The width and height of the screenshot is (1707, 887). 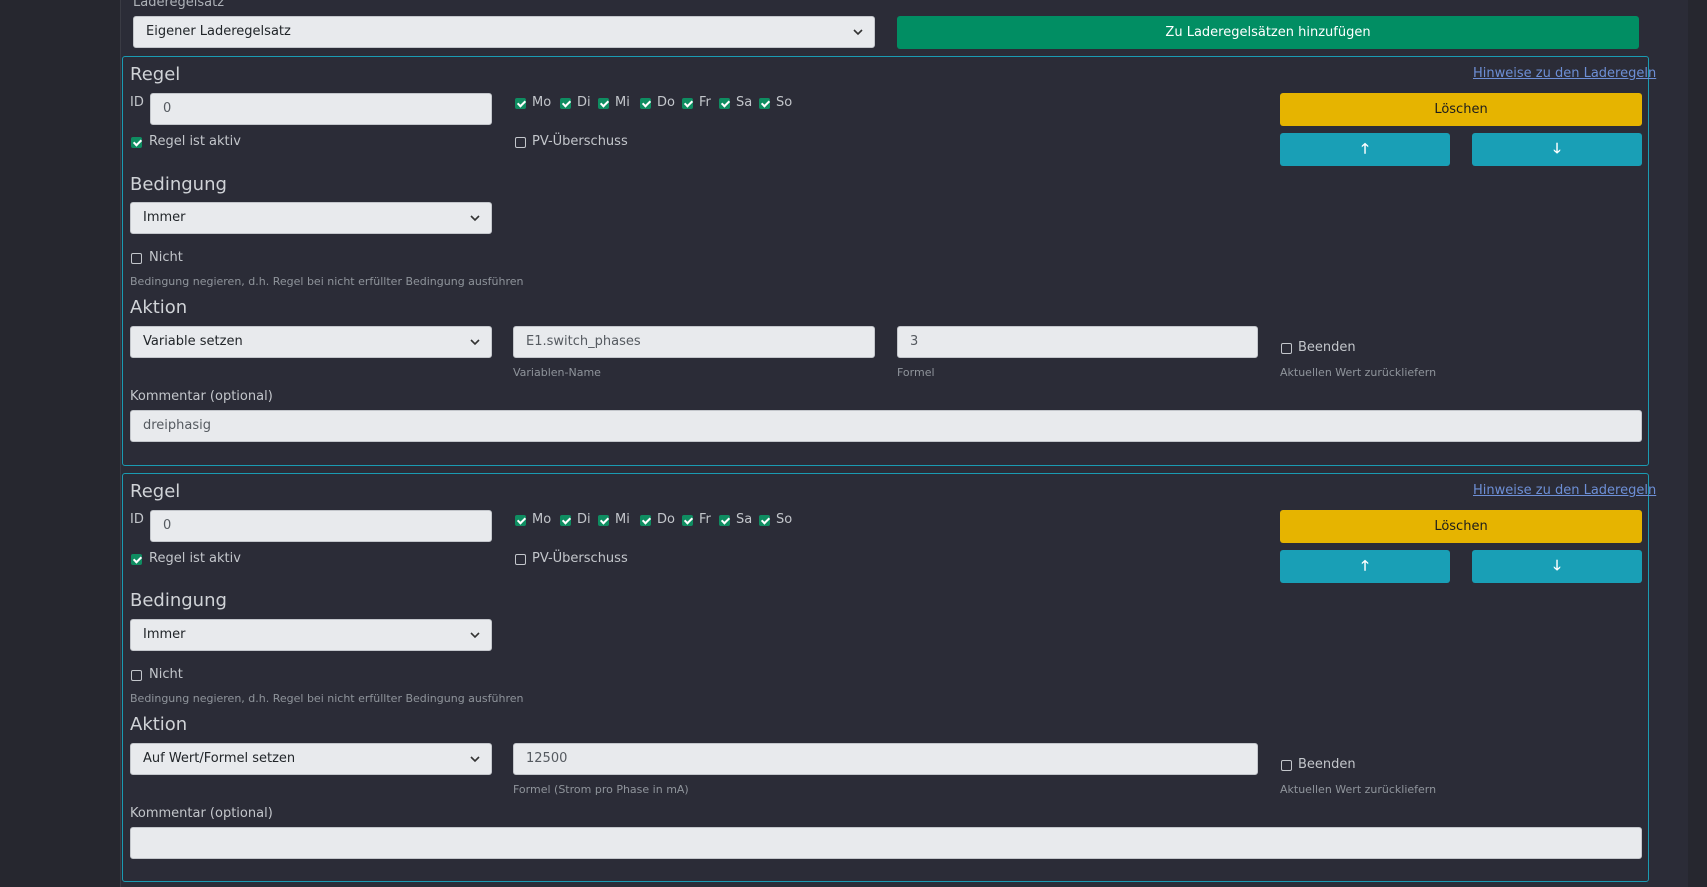 I want to click on formula-label: Formel, so click(x=916, y=372).